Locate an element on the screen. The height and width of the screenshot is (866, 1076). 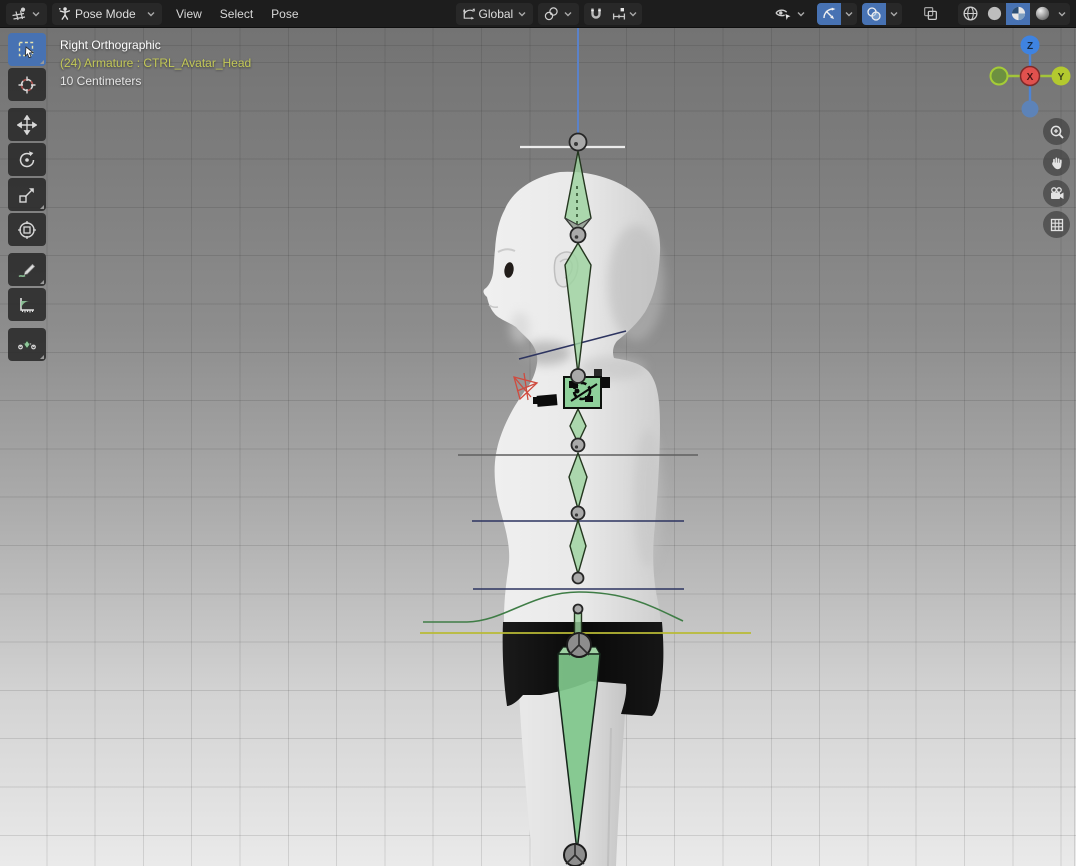
tool-transform is located at coordinates (27, 229).